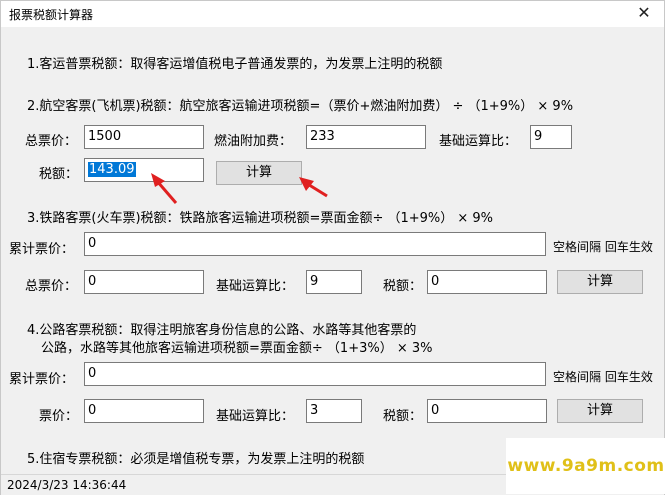  Describe the element at coordinates (334, 411) in the screenshot. I see `road-base-input: 3` at that location.